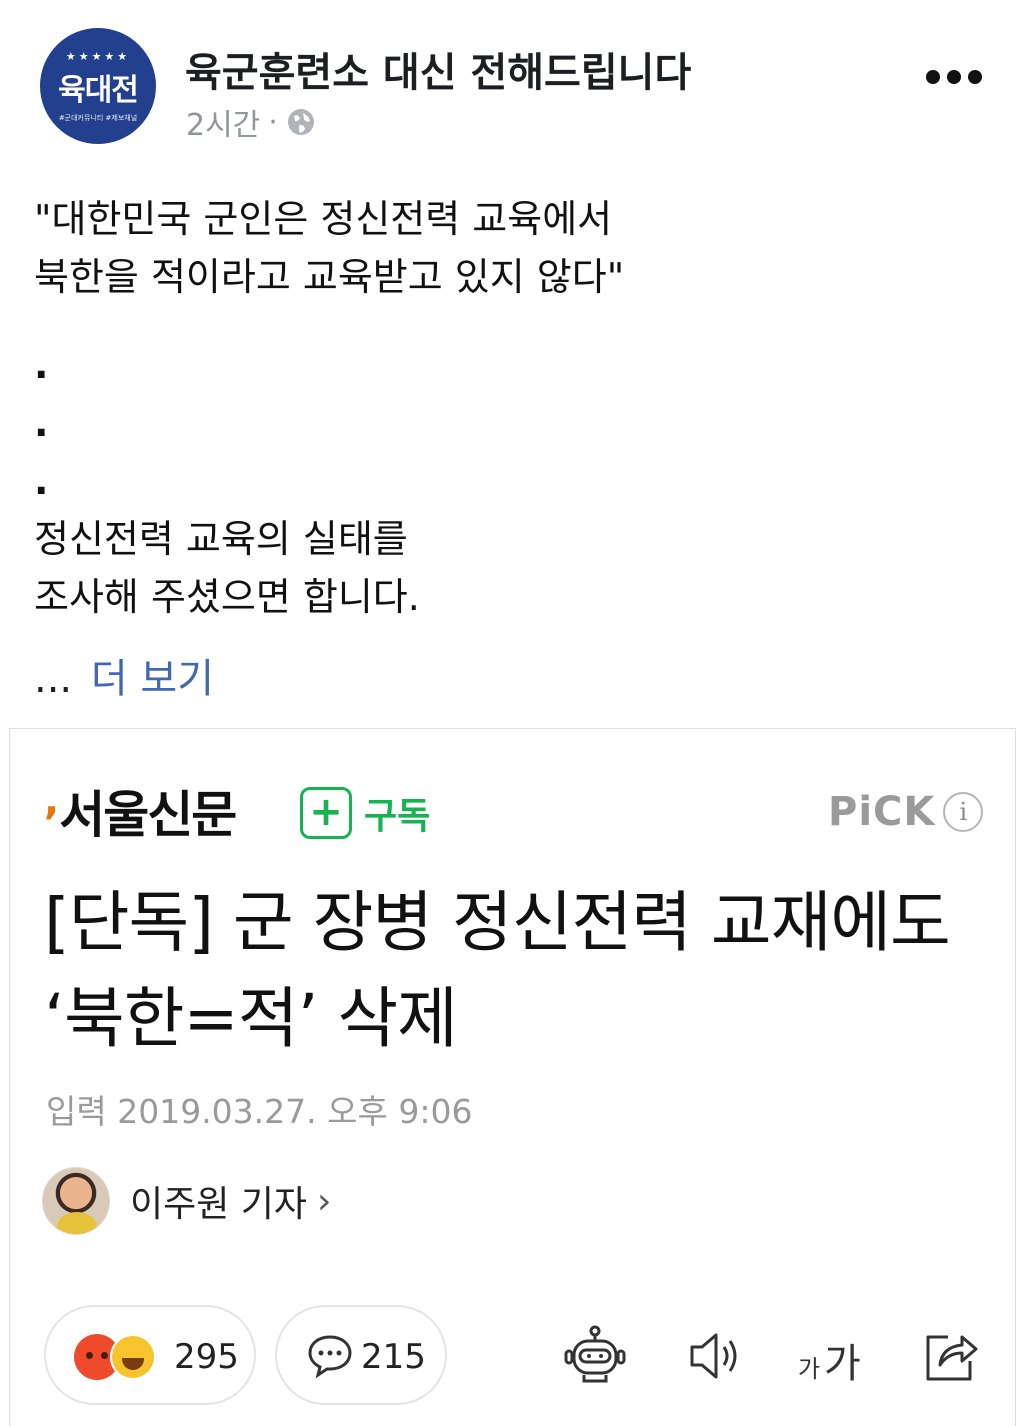 The width and height of the screenshot is (1024, 1426). What do you see at coordinates (223, 122) in the screenshot?
I see `post-time: 2시간` at bounding box center [223, 122].